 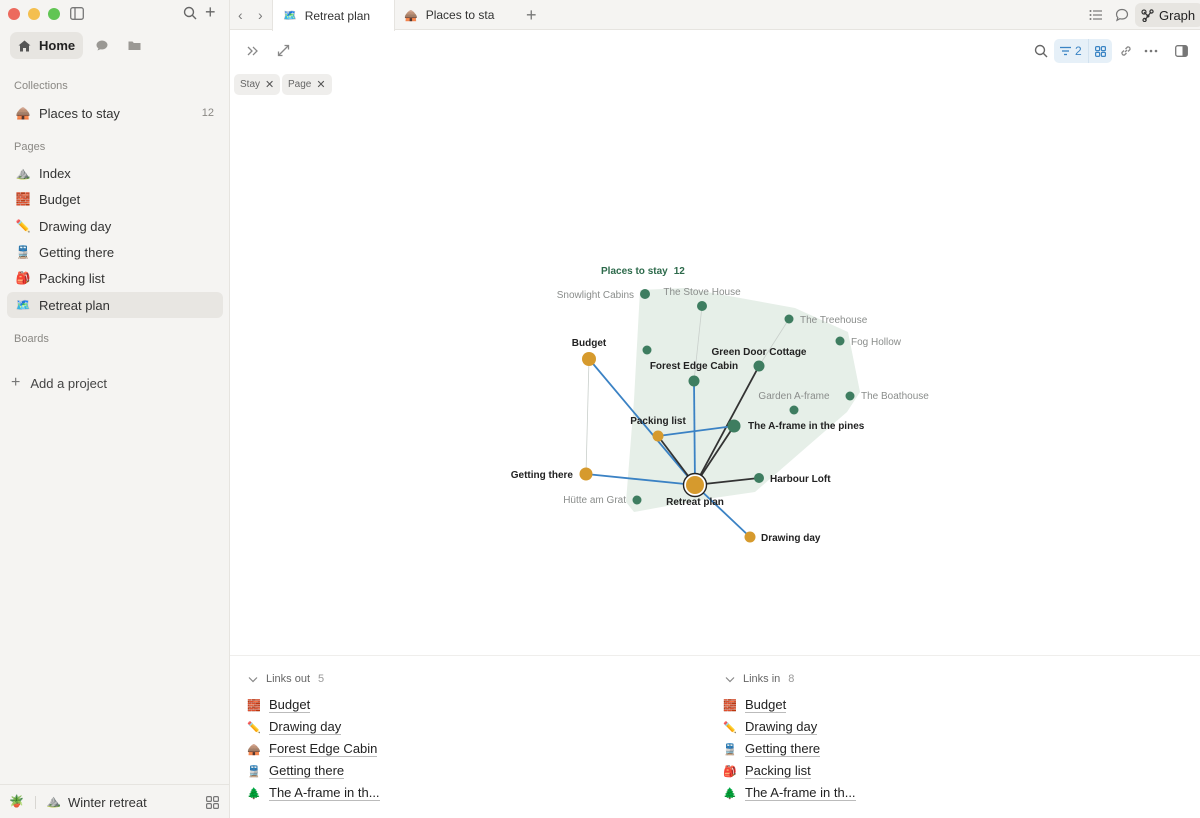 I want to click on sidebar-item-budget: 🧱 Budget, so click(x=115, y=199).